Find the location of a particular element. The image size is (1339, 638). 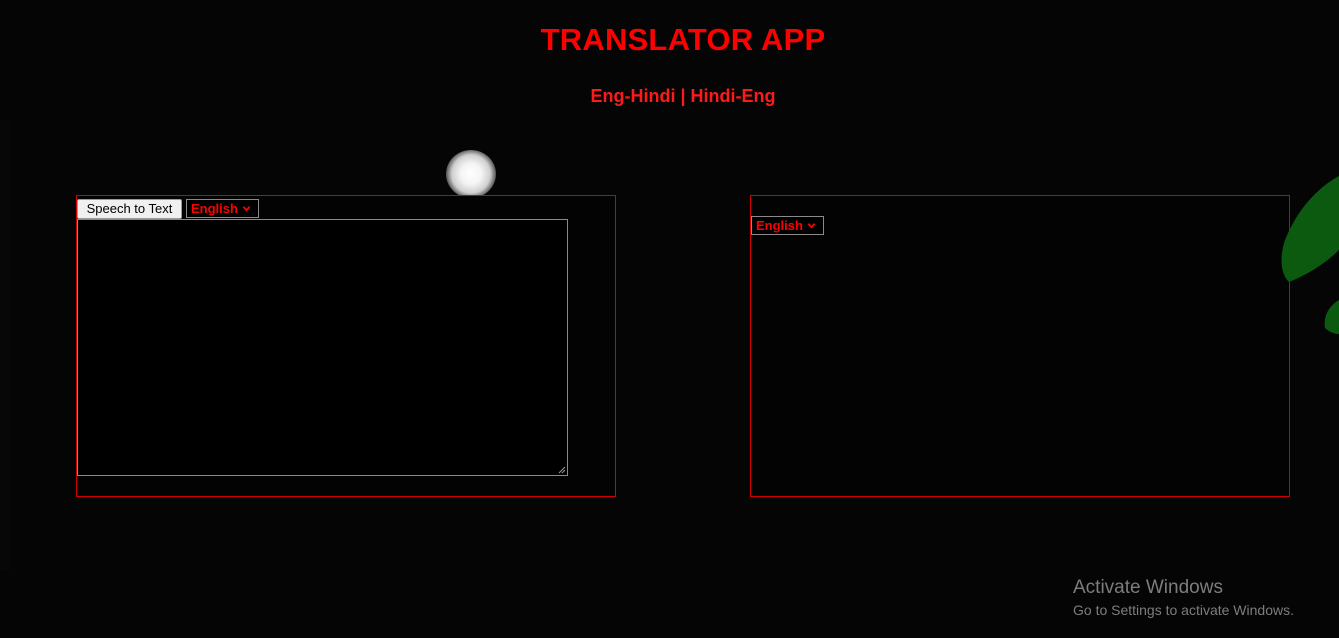

target-language-select: English is located at coordinates (787, 225).